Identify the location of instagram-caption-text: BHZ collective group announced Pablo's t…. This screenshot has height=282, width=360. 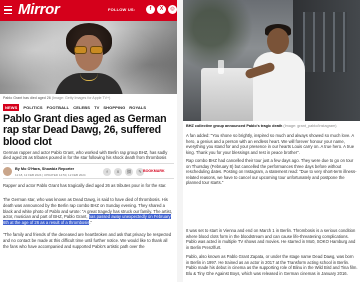
(234, 126).